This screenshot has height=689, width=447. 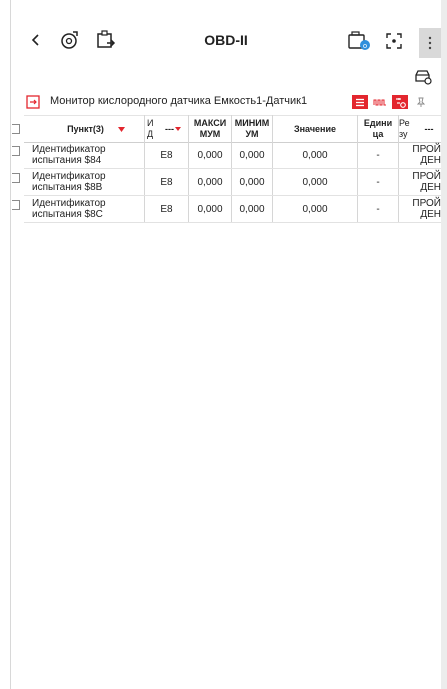 I want to click on sort-down-icon, so click(x=121, y=129).